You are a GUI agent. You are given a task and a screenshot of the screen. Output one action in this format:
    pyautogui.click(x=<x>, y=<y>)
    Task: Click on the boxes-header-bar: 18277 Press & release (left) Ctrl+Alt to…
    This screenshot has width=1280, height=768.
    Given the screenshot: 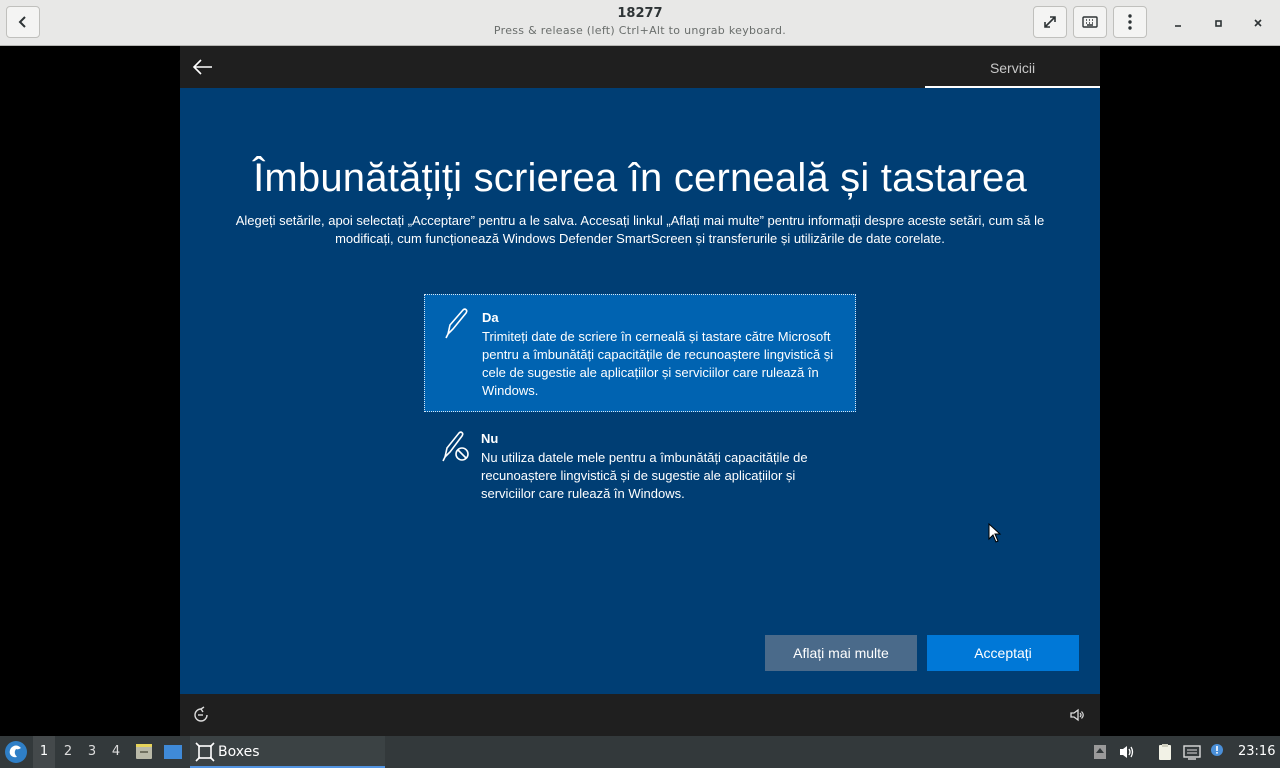 What is the action you would take?
    pyautogui.click(x=640, y=23)
    